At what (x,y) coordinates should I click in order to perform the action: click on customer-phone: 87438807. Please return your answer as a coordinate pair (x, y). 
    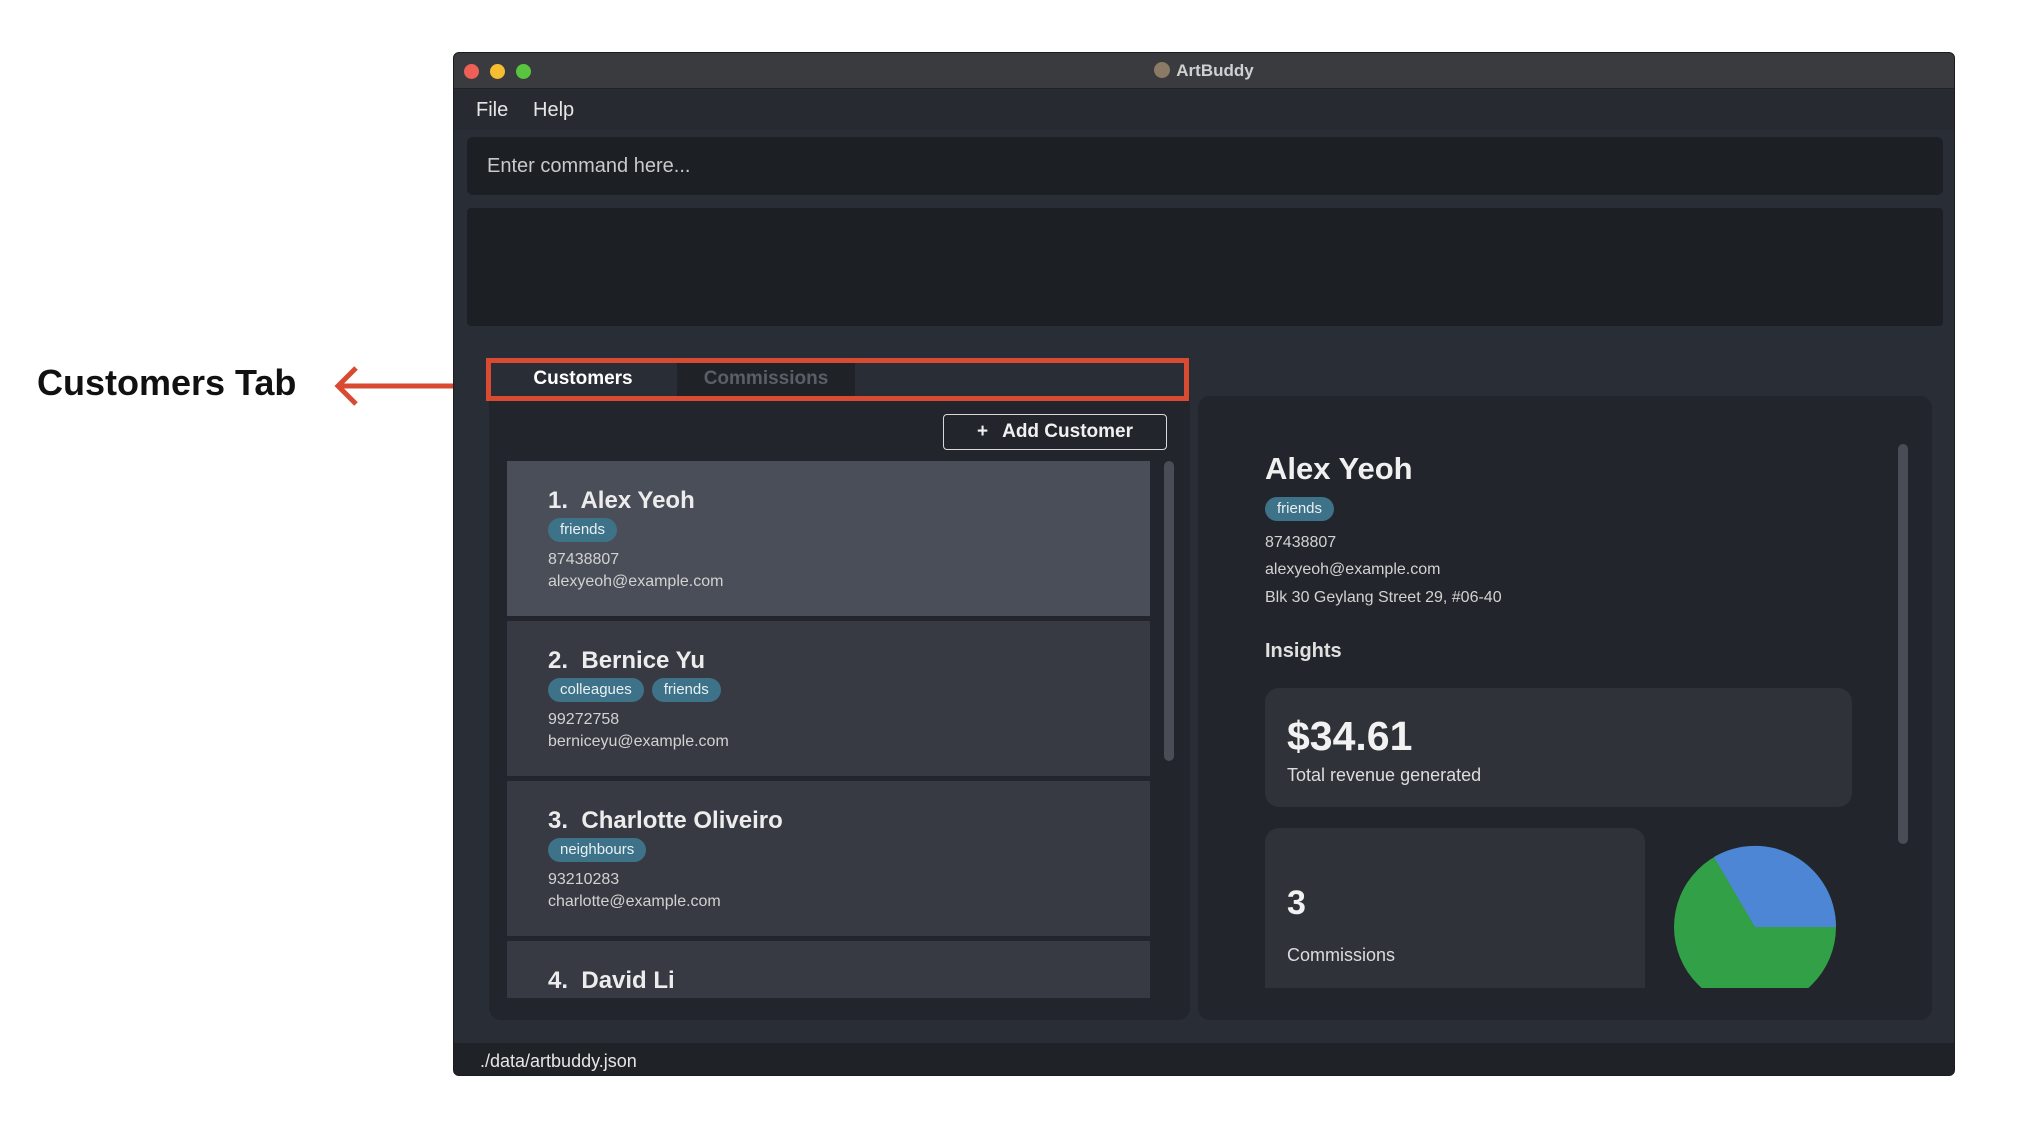
    Looking at the image, I should click on (584, 559).